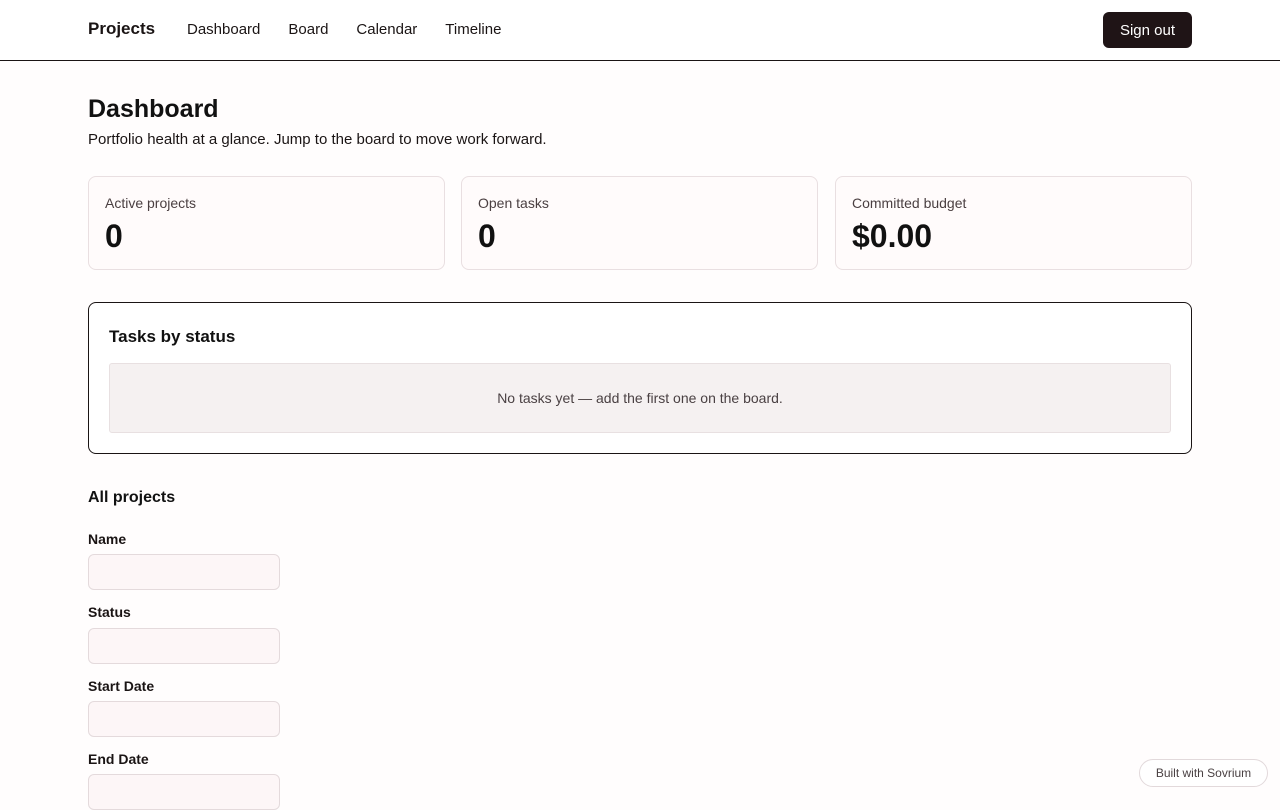  What do you see at coordinates (172, 336) in the screenshot?
I see `panel-title: Tasks by status` at bounding box center [172, 336].